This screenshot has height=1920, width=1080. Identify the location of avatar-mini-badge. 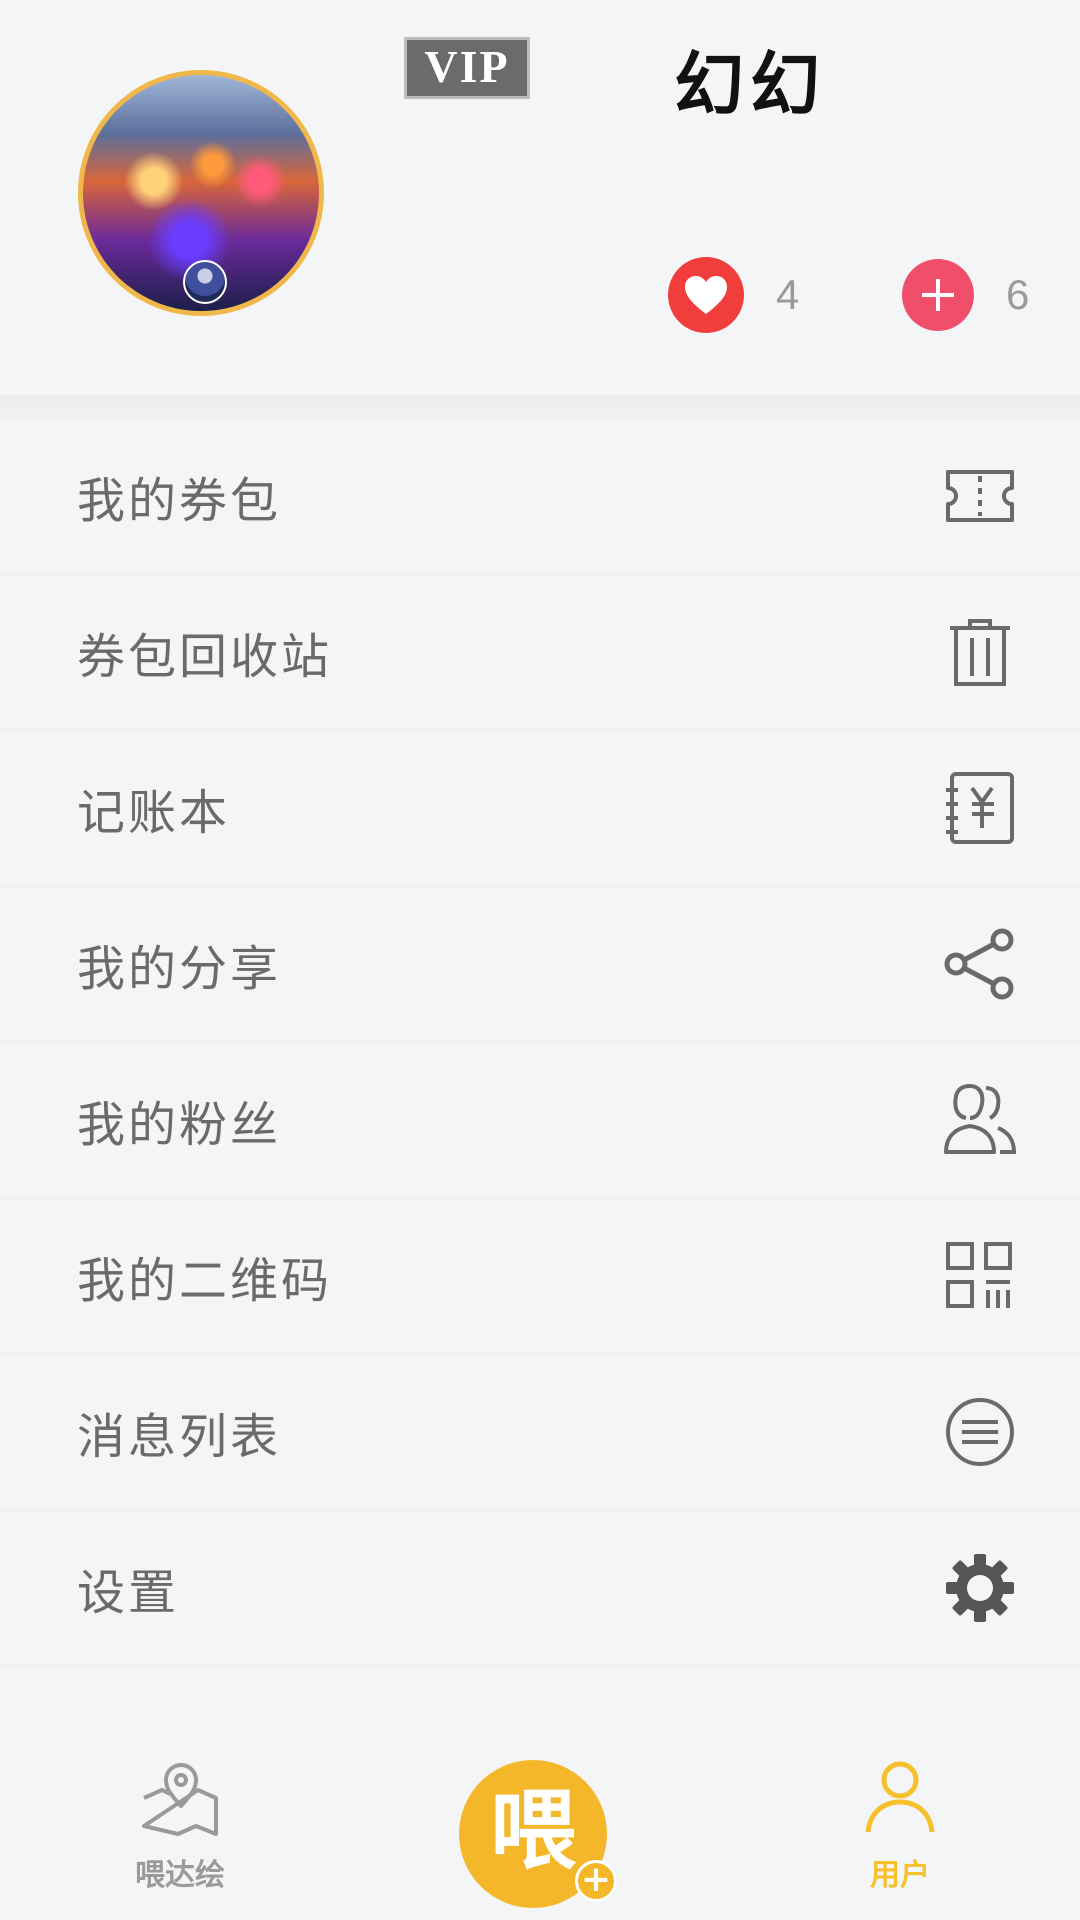
(205, 282).